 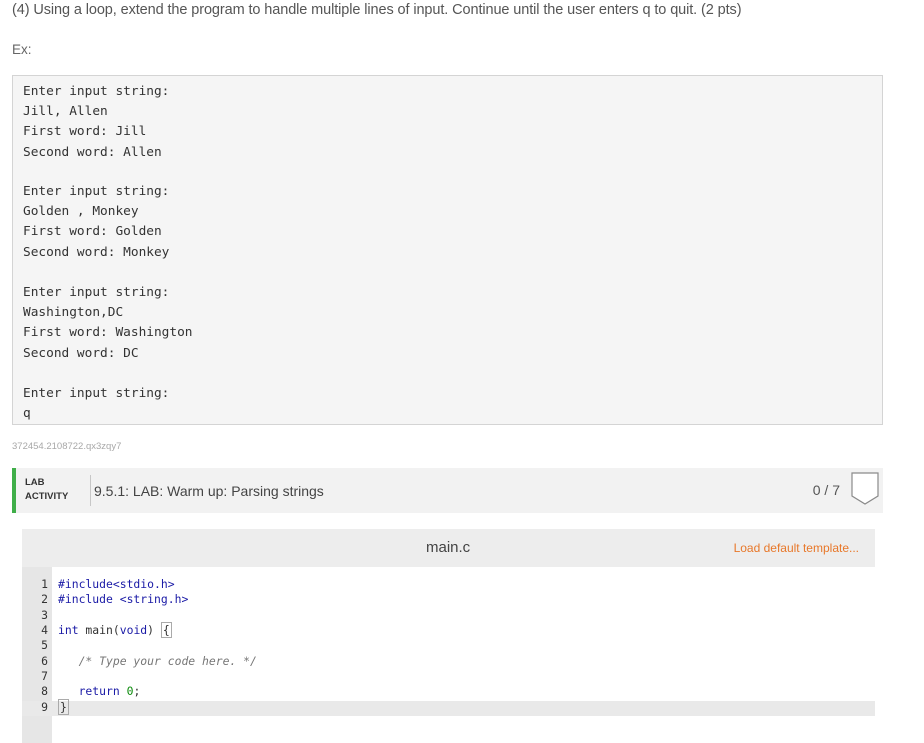 What do you see at coordinates (66, 446) in the screenshot?
I see `lab-id-text: 372454.2108722.qx3zqy7` at bounding box center [66, 446].